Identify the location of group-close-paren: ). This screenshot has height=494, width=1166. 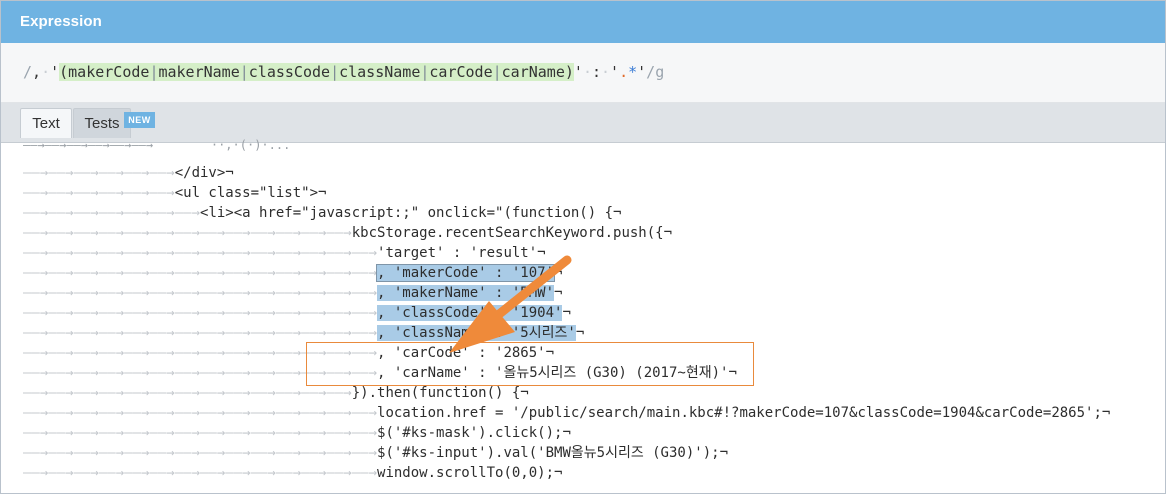
(569, 72).